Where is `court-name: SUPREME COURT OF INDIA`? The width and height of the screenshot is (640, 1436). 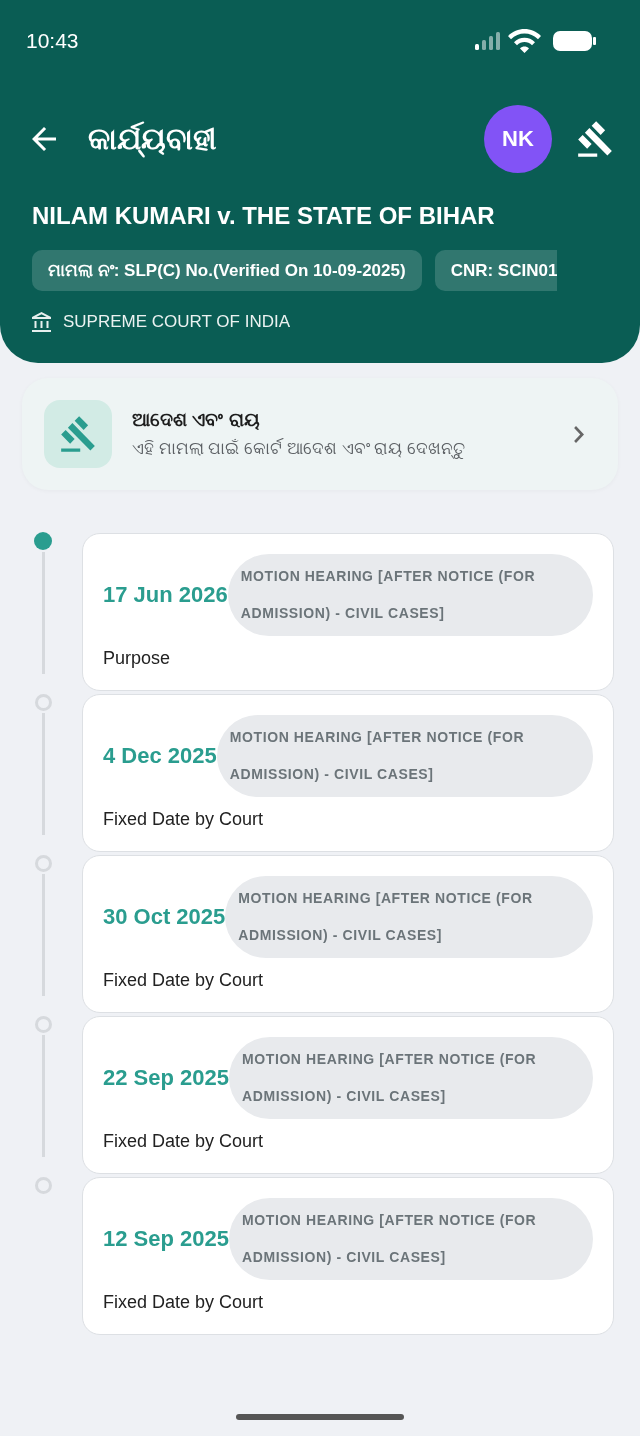 court-name: SUPREME COURT OF INDIA is located at coordinates (176, 322).